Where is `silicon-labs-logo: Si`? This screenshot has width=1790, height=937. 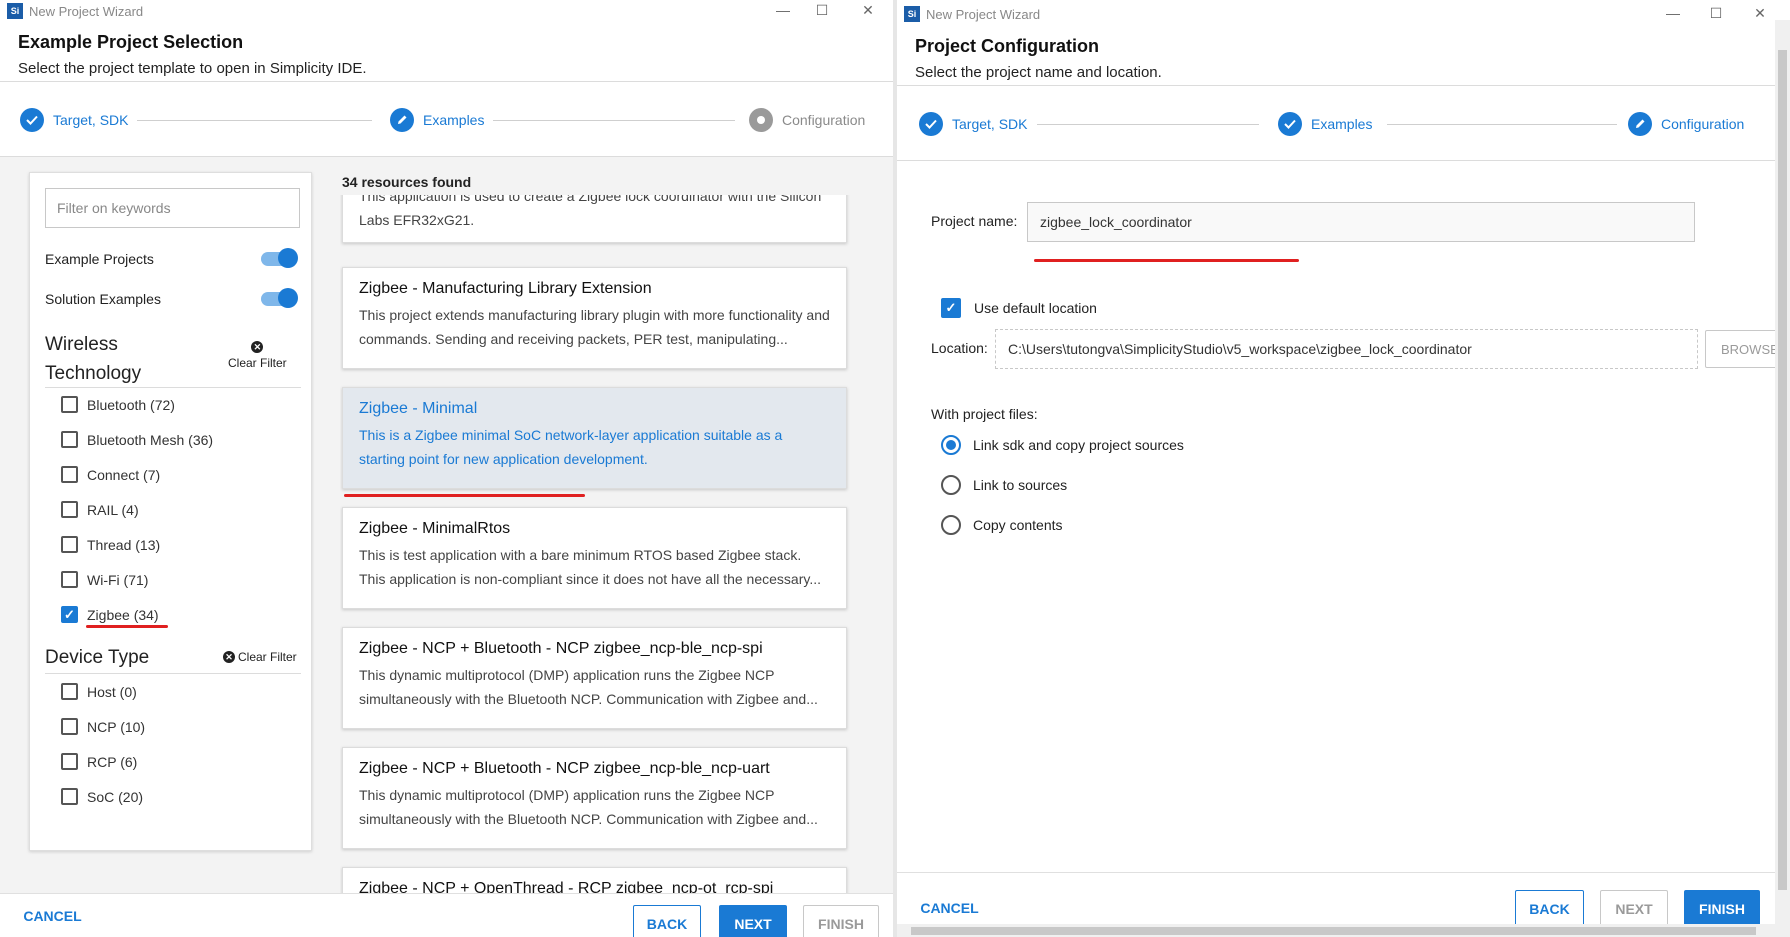 silicon-labs-logo: Si is located at coordinates (912, 14).